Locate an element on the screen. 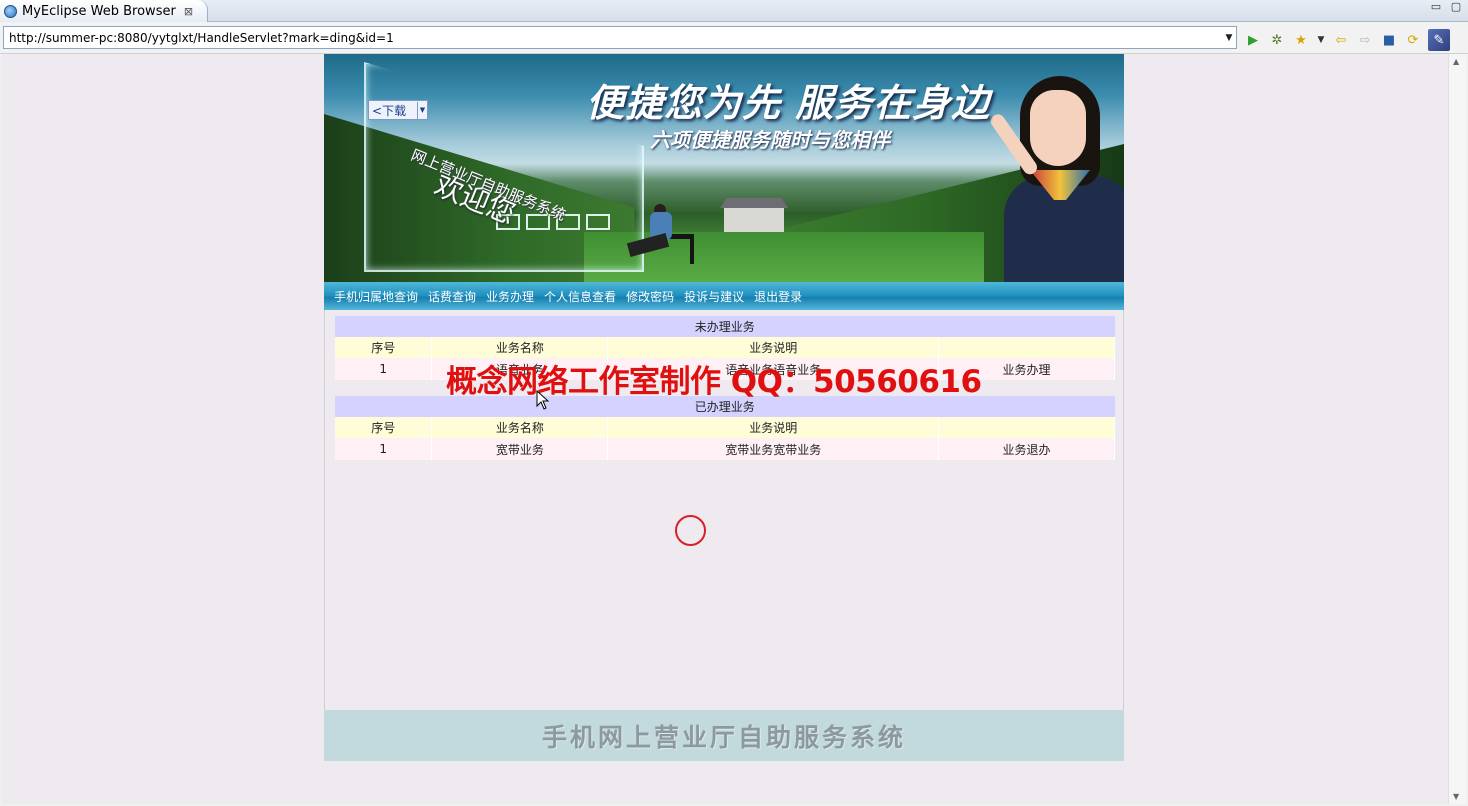 This screenshot has width=1468, height=806. menu-item-business: 业务办理 is located at coordinates (510, 296).